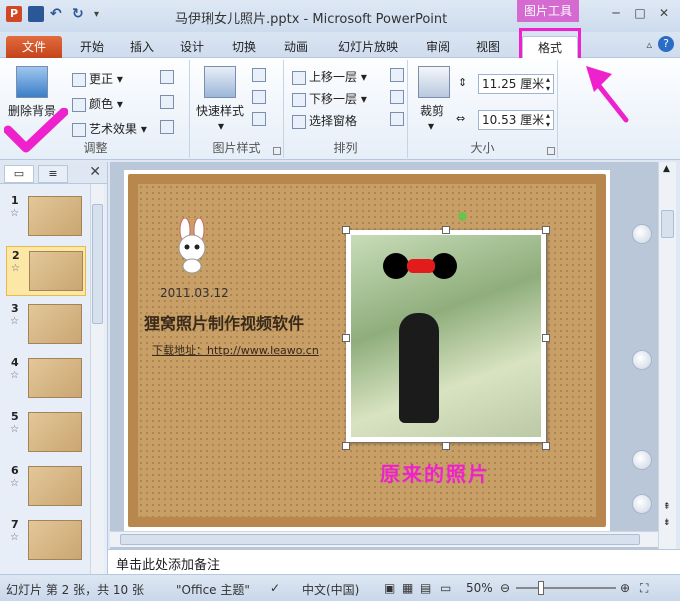  Describe the element at coordinates (644, 588) in the screenshot. I see `fit-to-window-icon: ⛶` at that location.